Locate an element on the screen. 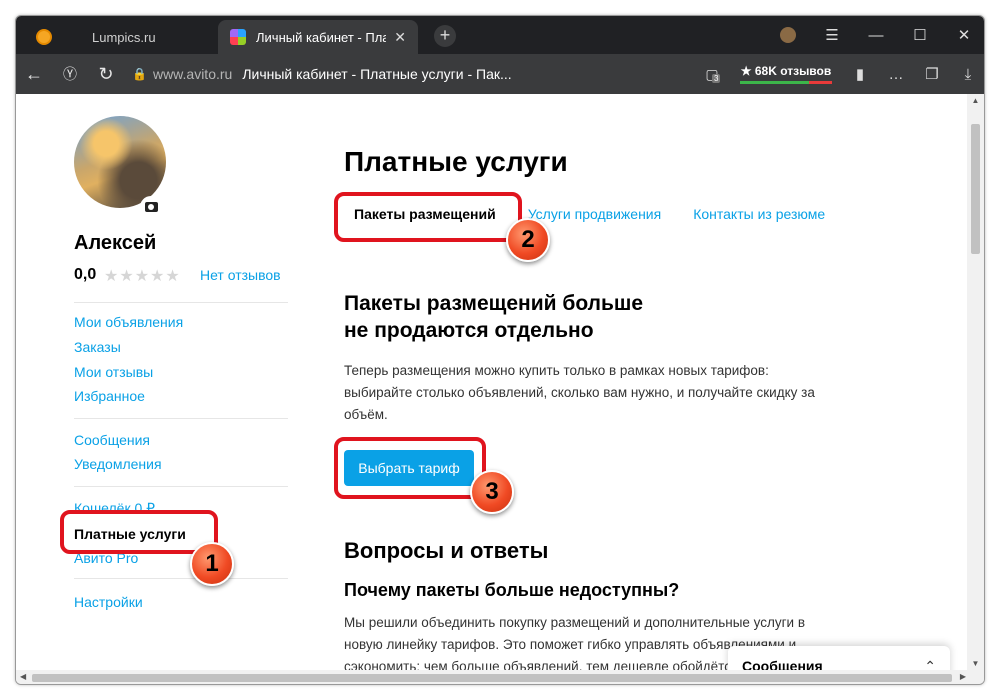  tab-lumpics: Lumpics.ru is located at coordinates (124, 37).